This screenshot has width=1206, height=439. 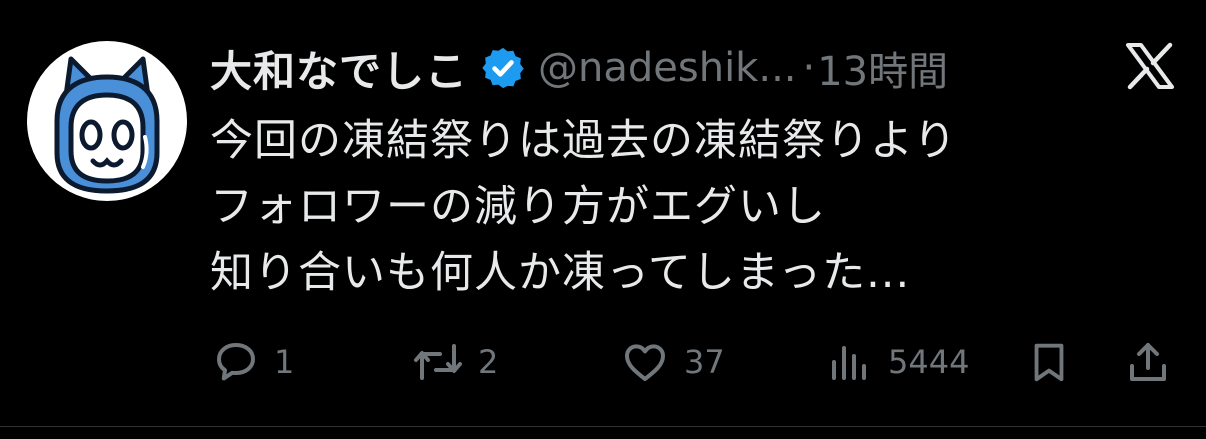 What do you see at coordinates (438, 362) in the screenshot?
I see `repost-arrows-icon` at bounding box center [438, 362].